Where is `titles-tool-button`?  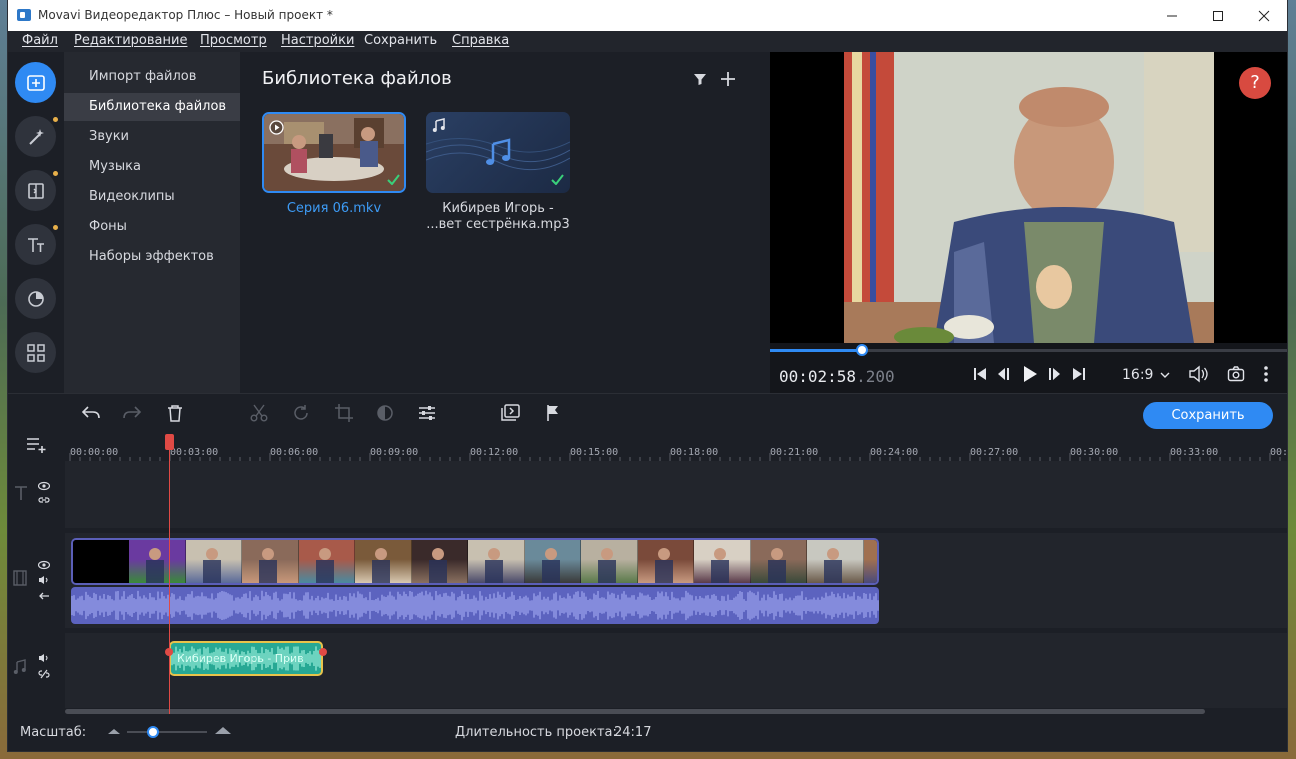
titles-tool-button is located at coordinates (36, 244).